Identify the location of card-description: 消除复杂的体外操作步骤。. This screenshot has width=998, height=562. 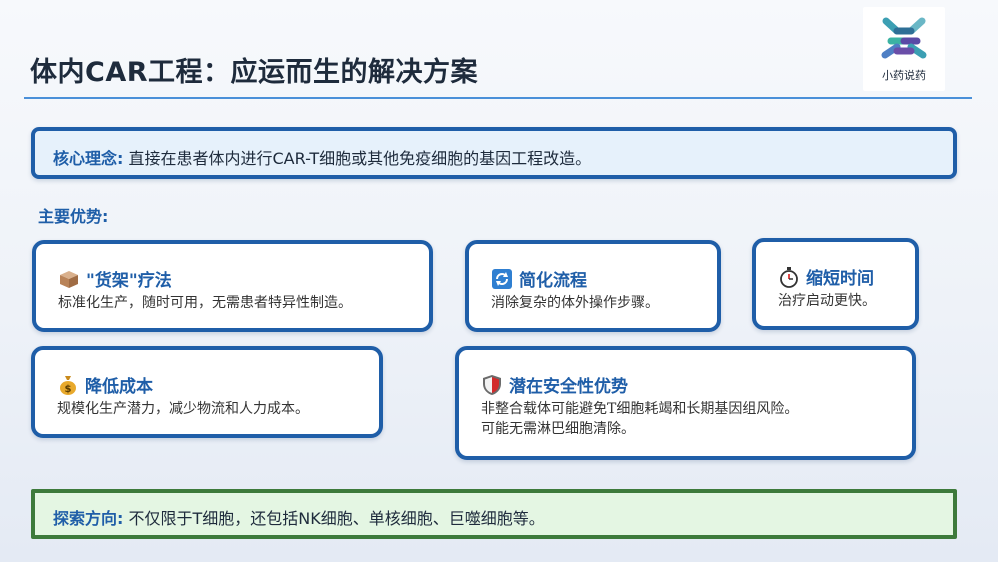
(575, 303).